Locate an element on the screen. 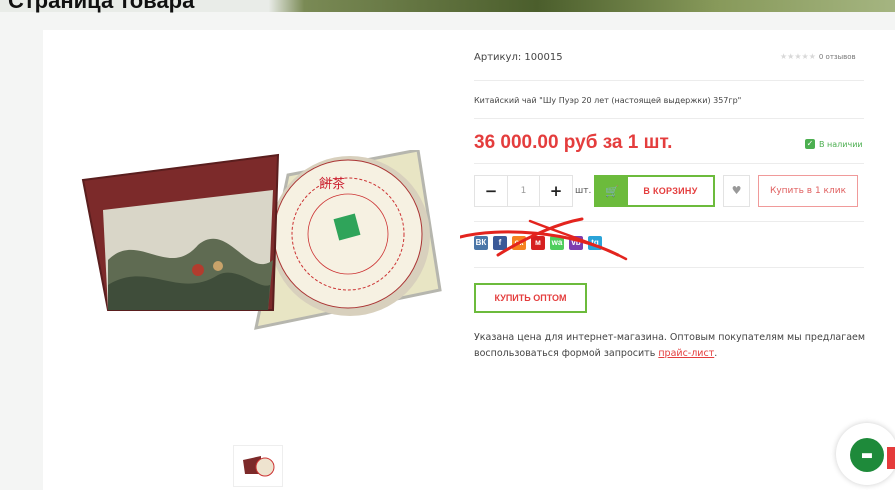 The width and height of the screenshot is (895, 490). favorite-button: ♥ is located at coordinates (736, 191).